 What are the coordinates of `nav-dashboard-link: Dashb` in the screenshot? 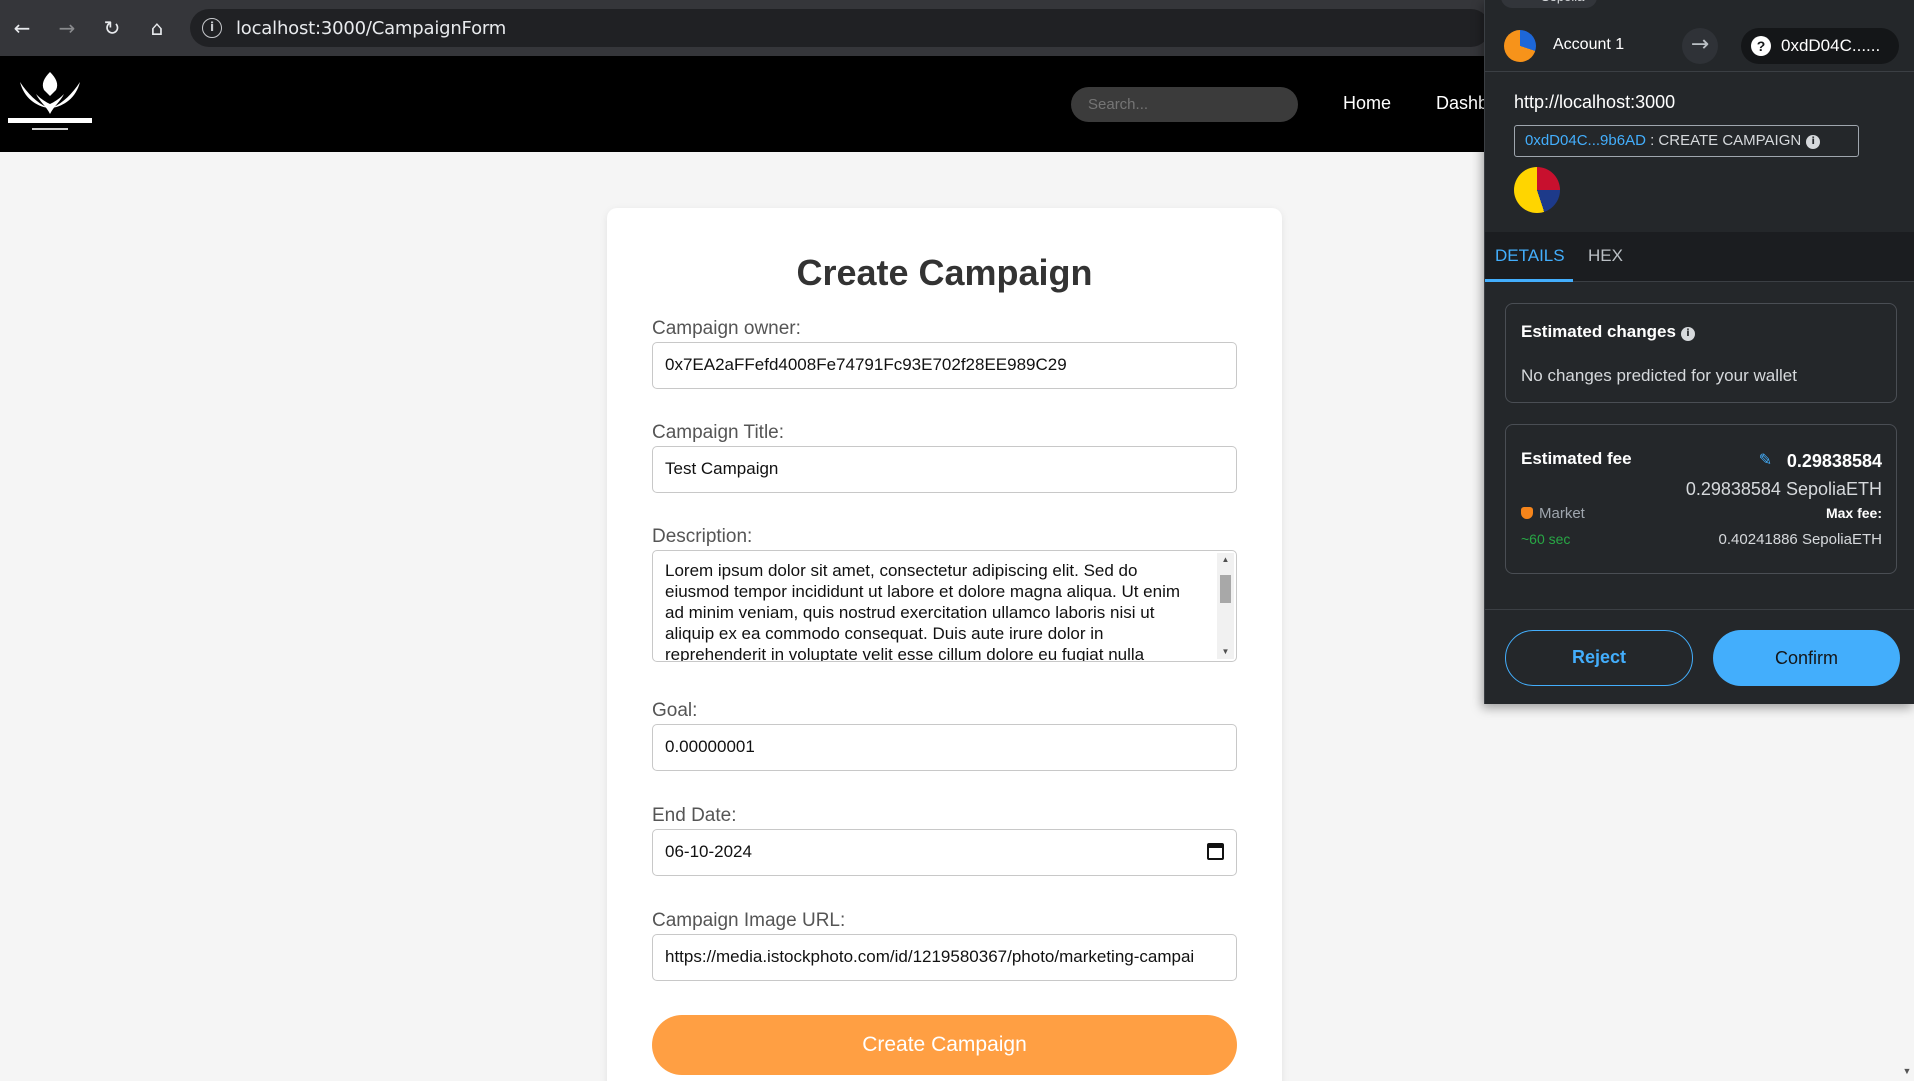 It's located at (1462, 103).